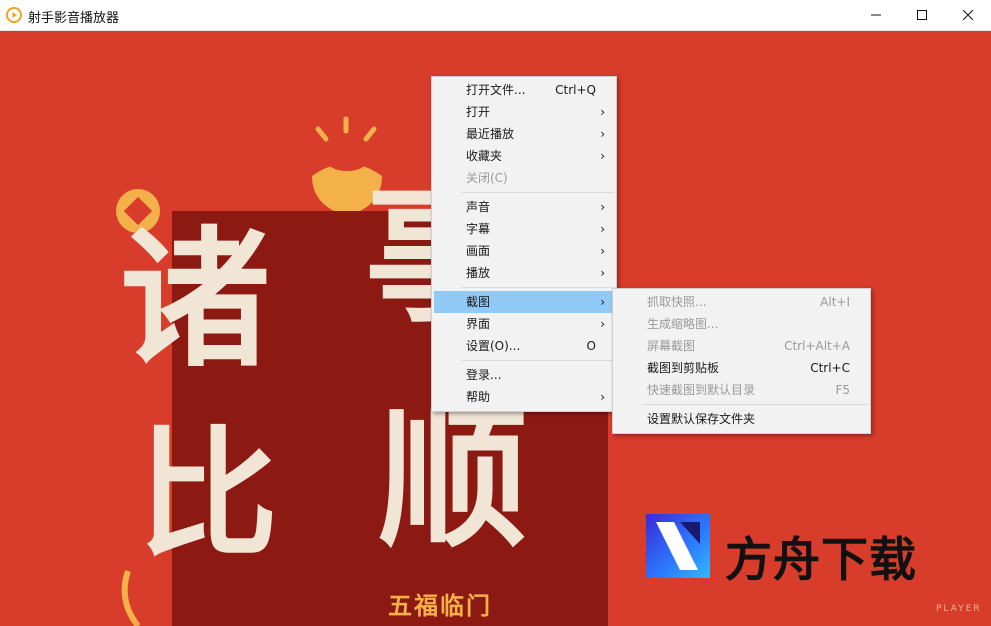 The height and width of the screenshot is (626, 991). I want to click on menu-item-open-file: 打开文件... Ctrl+Q, so click(524, 90).